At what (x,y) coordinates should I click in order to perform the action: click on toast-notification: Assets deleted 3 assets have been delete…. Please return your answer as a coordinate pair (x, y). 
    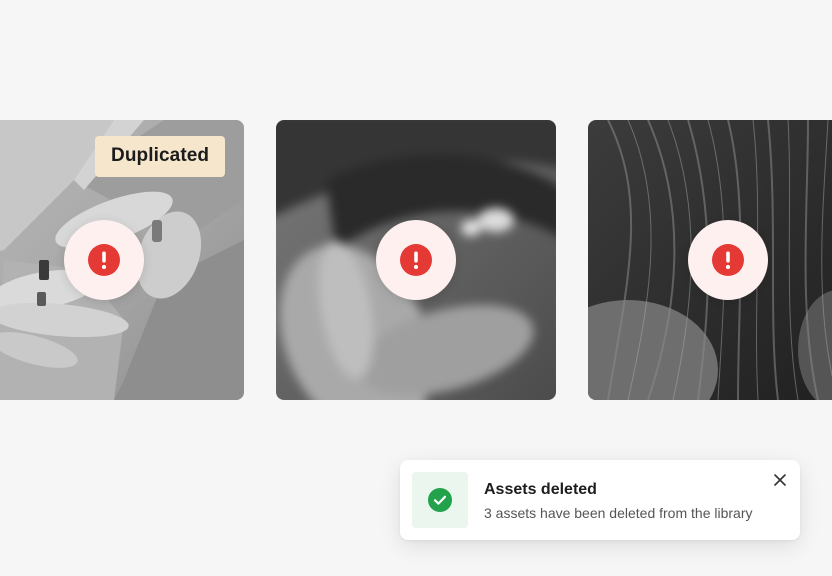
    Looking at the image, I should click on (600, 500).